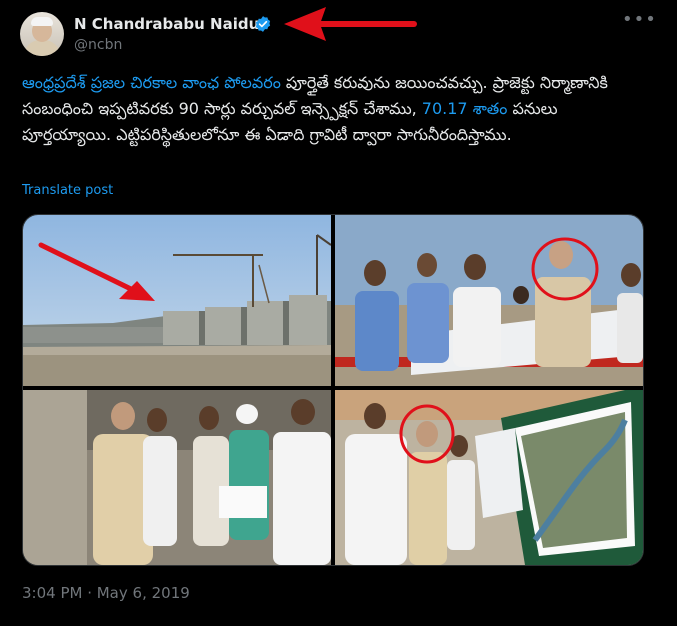  What do you see at coordinates (263, 24) in the screenshot?
I see `verified-badge-icon` at bounding box center [263, 24].